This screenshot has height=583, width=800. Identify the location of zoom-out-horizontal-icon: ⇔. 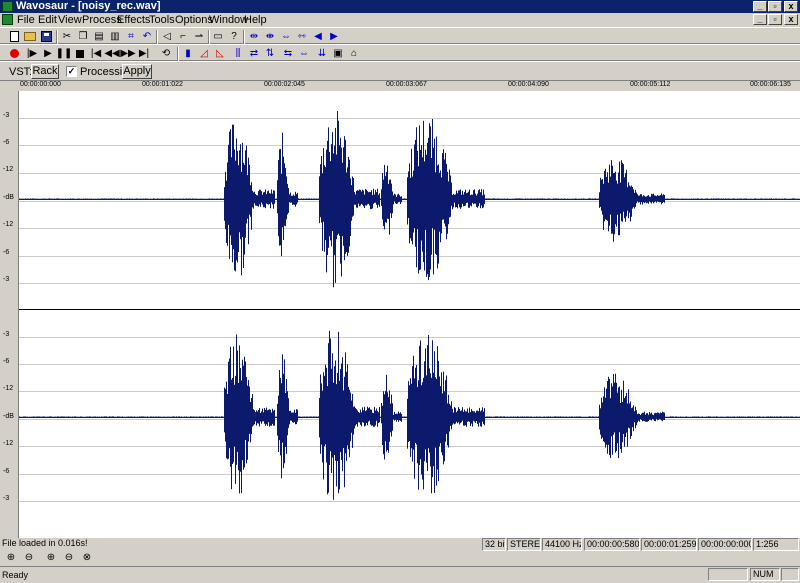
(286, 36).